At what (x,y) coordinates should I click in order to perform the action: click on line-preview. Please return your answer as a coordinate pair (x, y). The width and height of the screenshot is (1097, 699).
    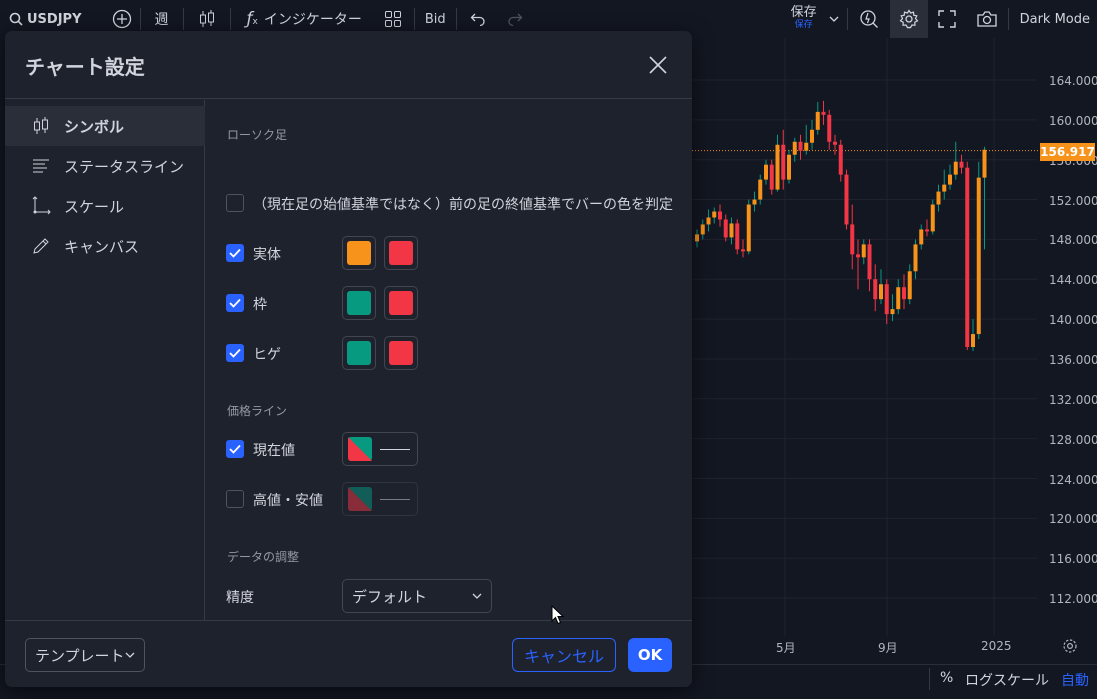
    Looking at the image, I should click on (395, 449).